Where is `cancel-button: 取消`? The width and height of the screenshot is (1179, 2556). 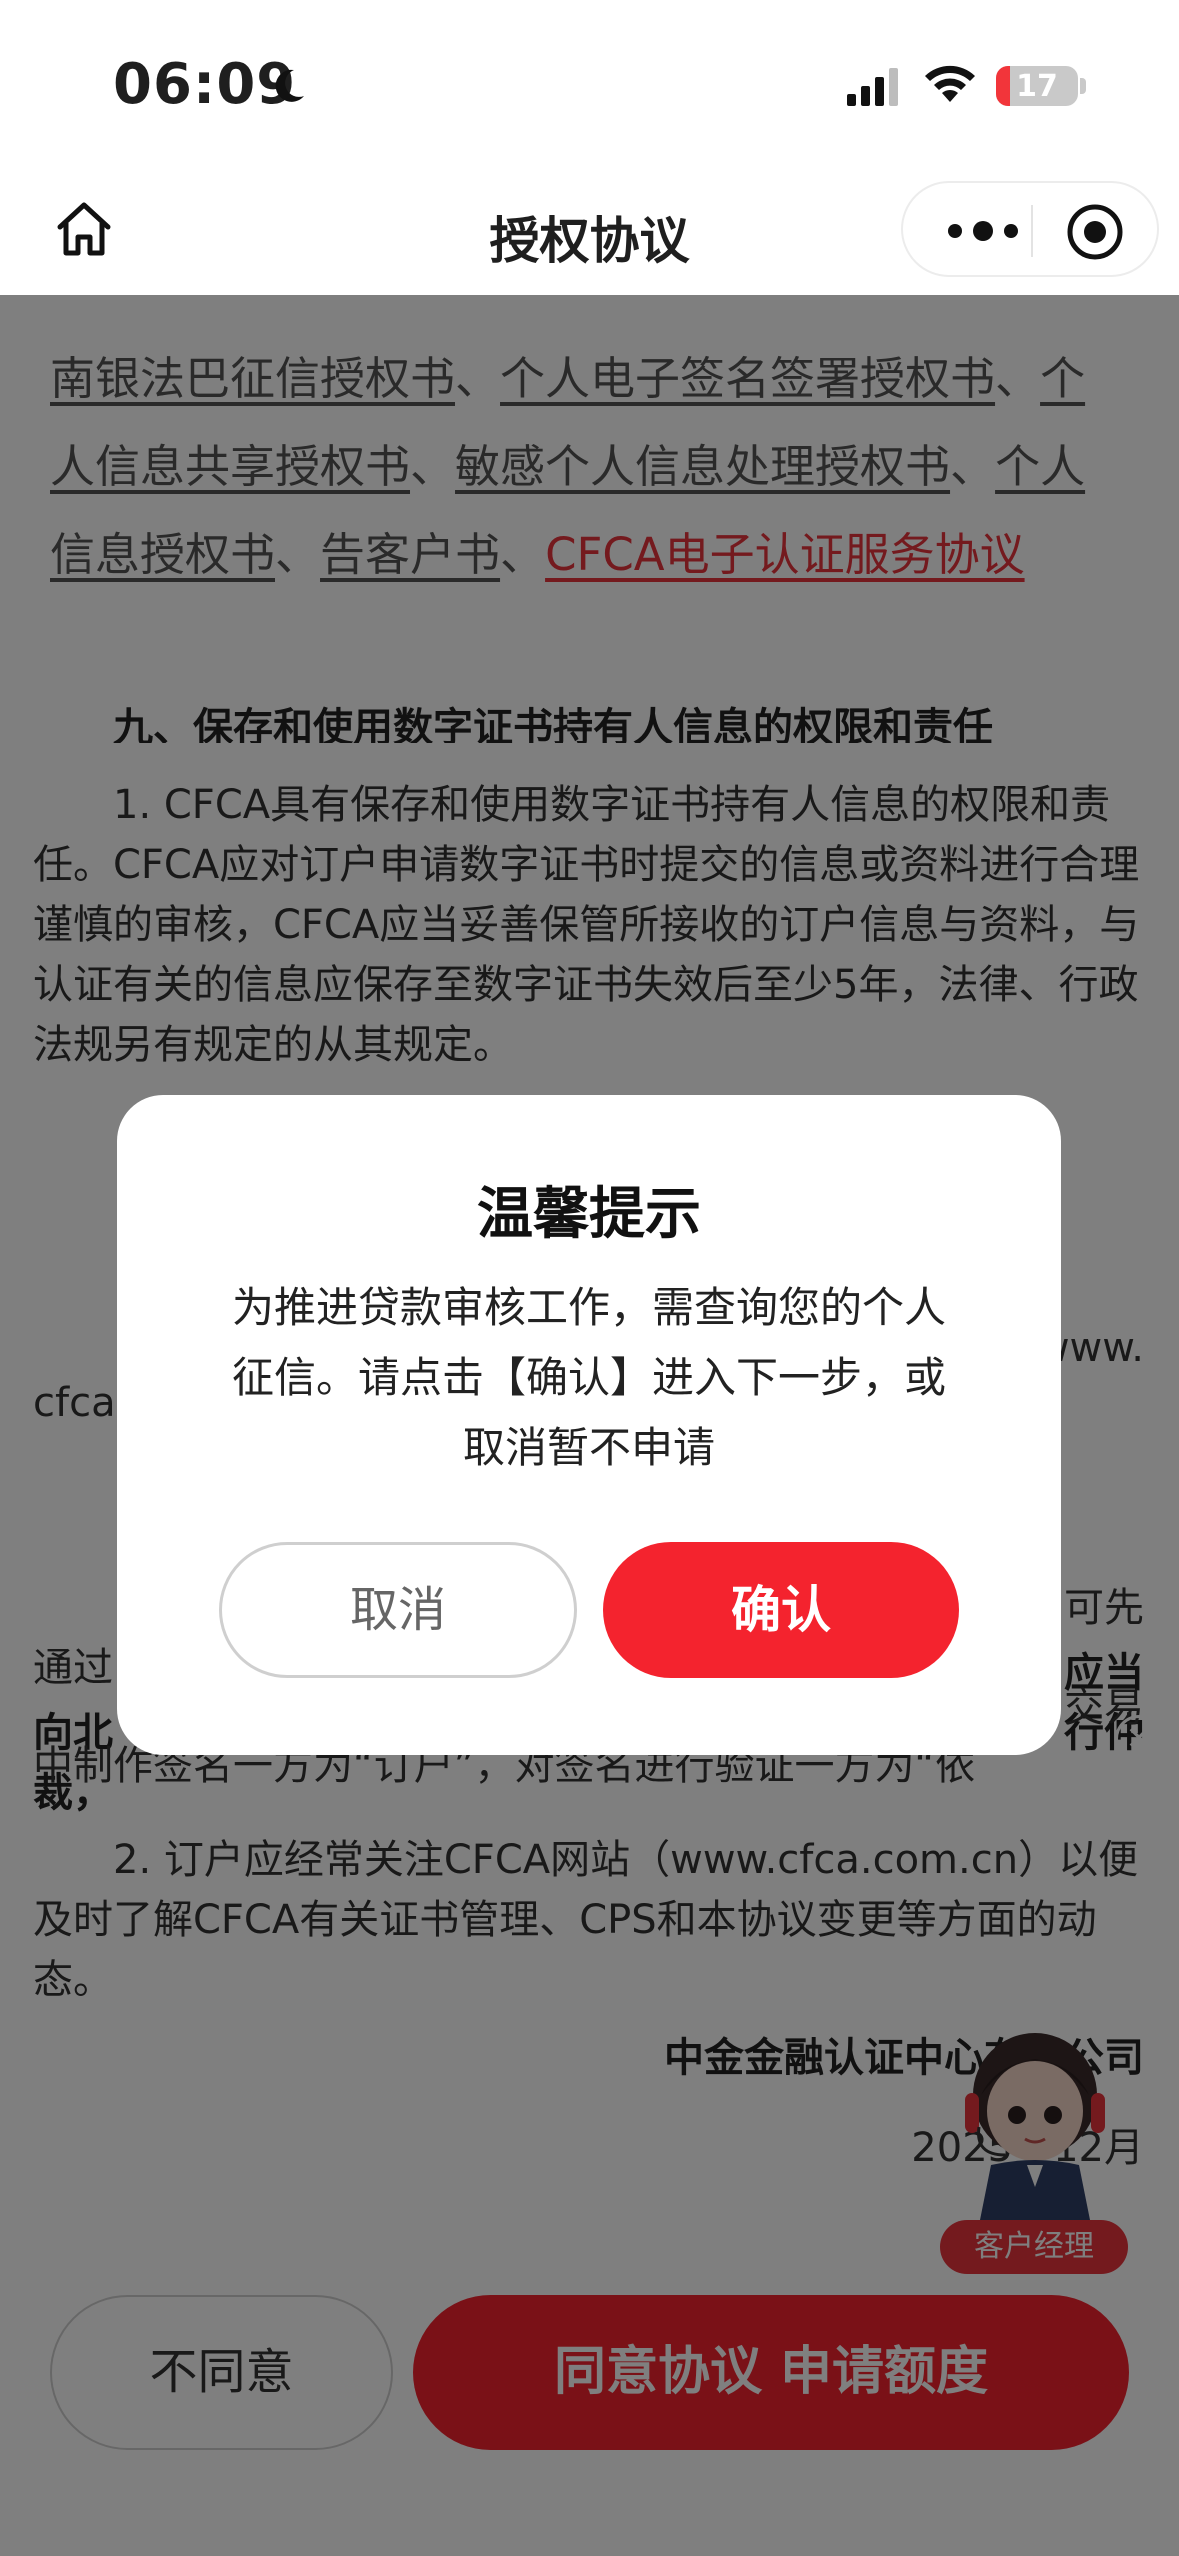 cancel-button: 取消 is located at coordinates (398, 1610).